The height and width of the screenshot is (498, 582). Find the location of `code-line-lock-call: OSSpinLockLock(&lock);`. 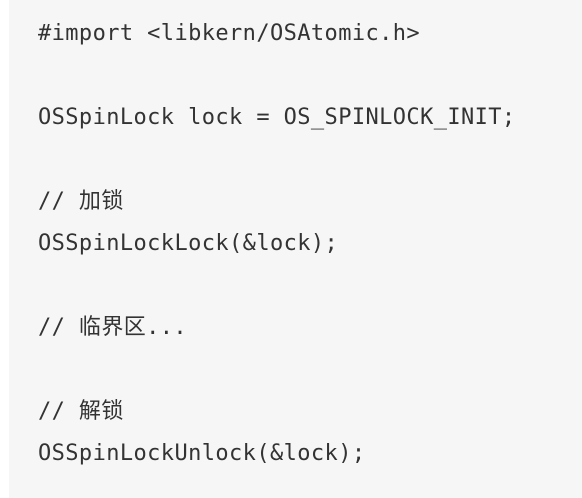

code-line-lock-call: OSSpinLockLock(&lock); is located at coordinates (188, 243).